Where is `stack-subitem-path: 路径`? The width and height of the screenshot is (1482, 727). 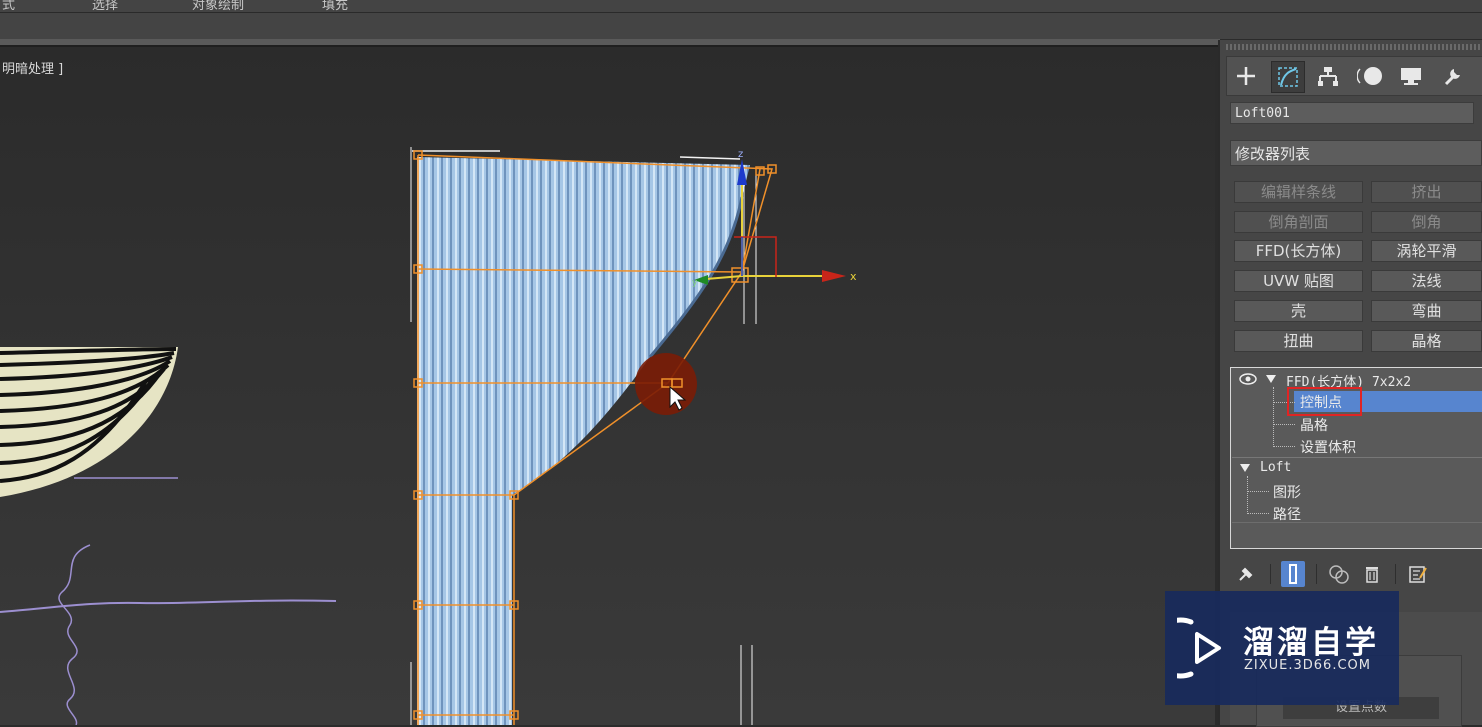
stack-subitem-path: 路径 is located at coordinates (1287, 514).